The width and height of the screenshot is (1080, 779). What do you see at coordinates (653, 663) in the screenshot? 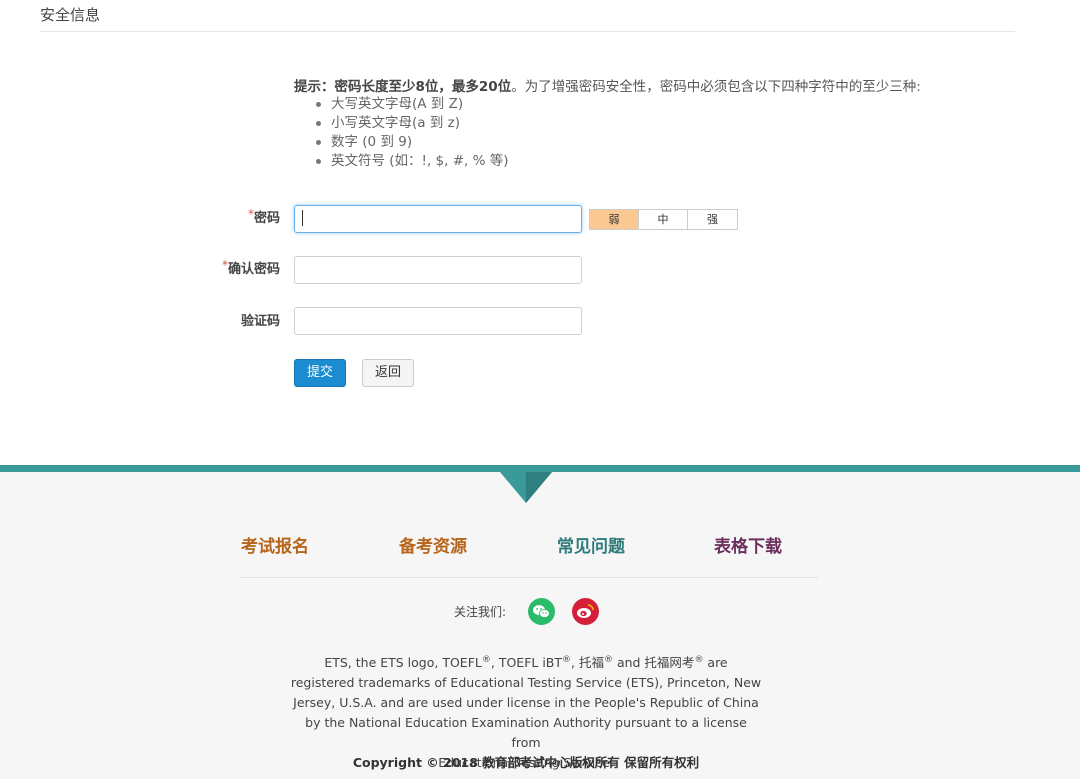
I see `legal-text: and 托福网考` at bounding box center [653, 663].